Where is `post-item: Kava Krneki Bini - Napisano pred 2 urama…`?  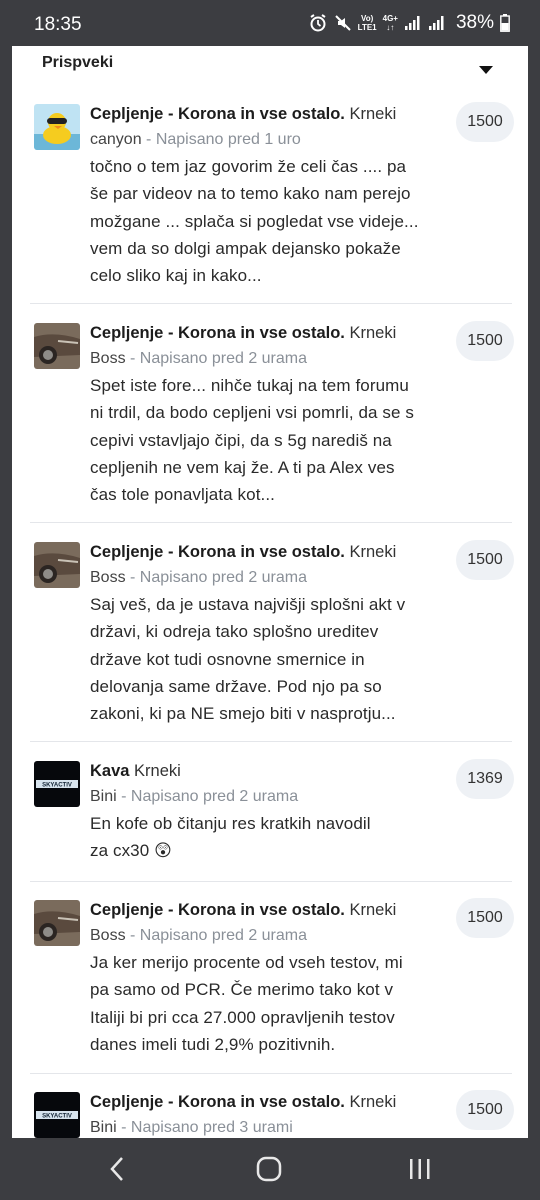
post-item: Kava Krneki Bini - Napisano pred 2 urama… is located at coordinates (255, 811).